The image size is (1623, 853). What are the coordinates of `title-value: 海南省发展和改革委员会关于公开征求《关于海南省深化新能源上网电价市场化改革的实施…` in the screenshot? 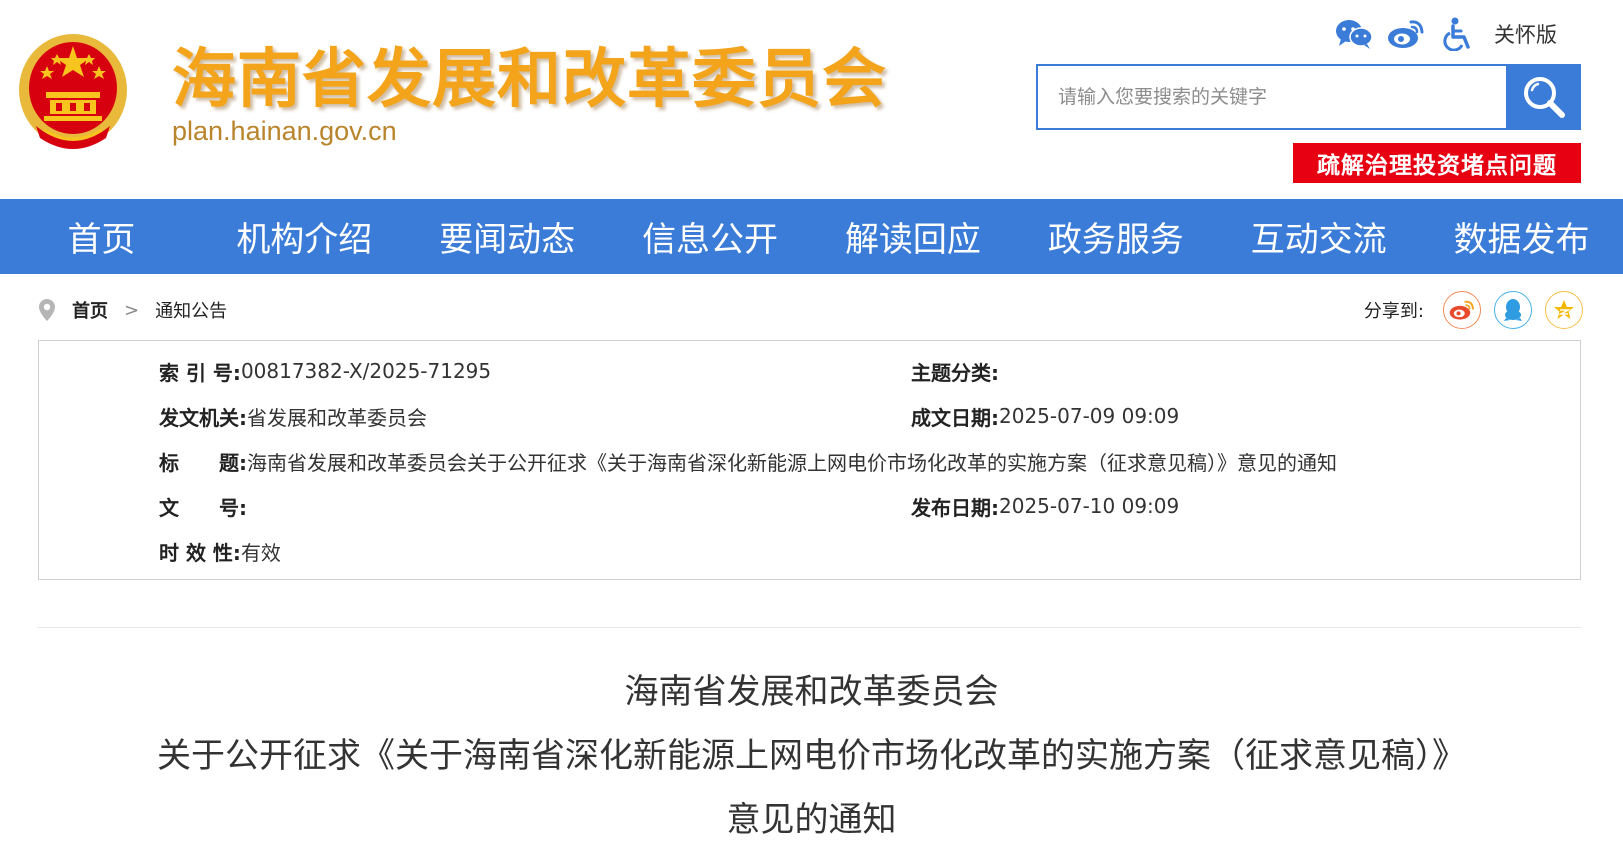 It's located at (792, 462).